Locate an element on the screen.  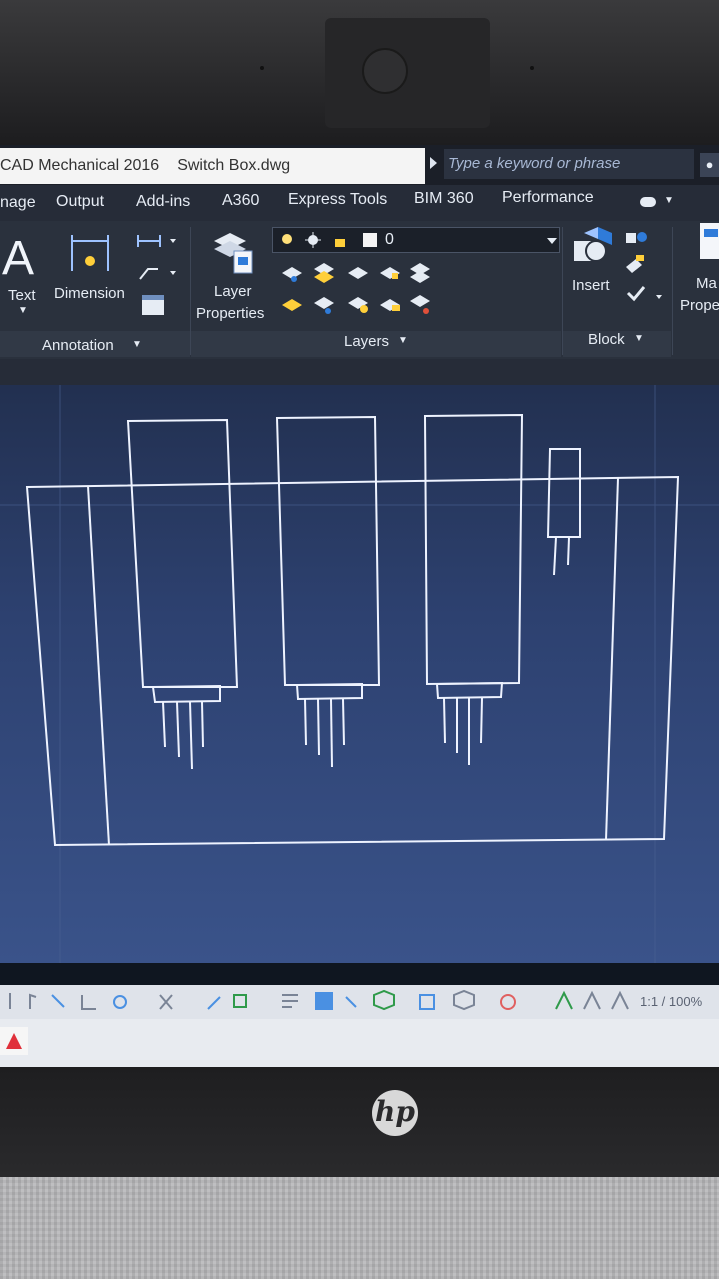
layers-panel-label: Layers is located at coordinates (366, 341).